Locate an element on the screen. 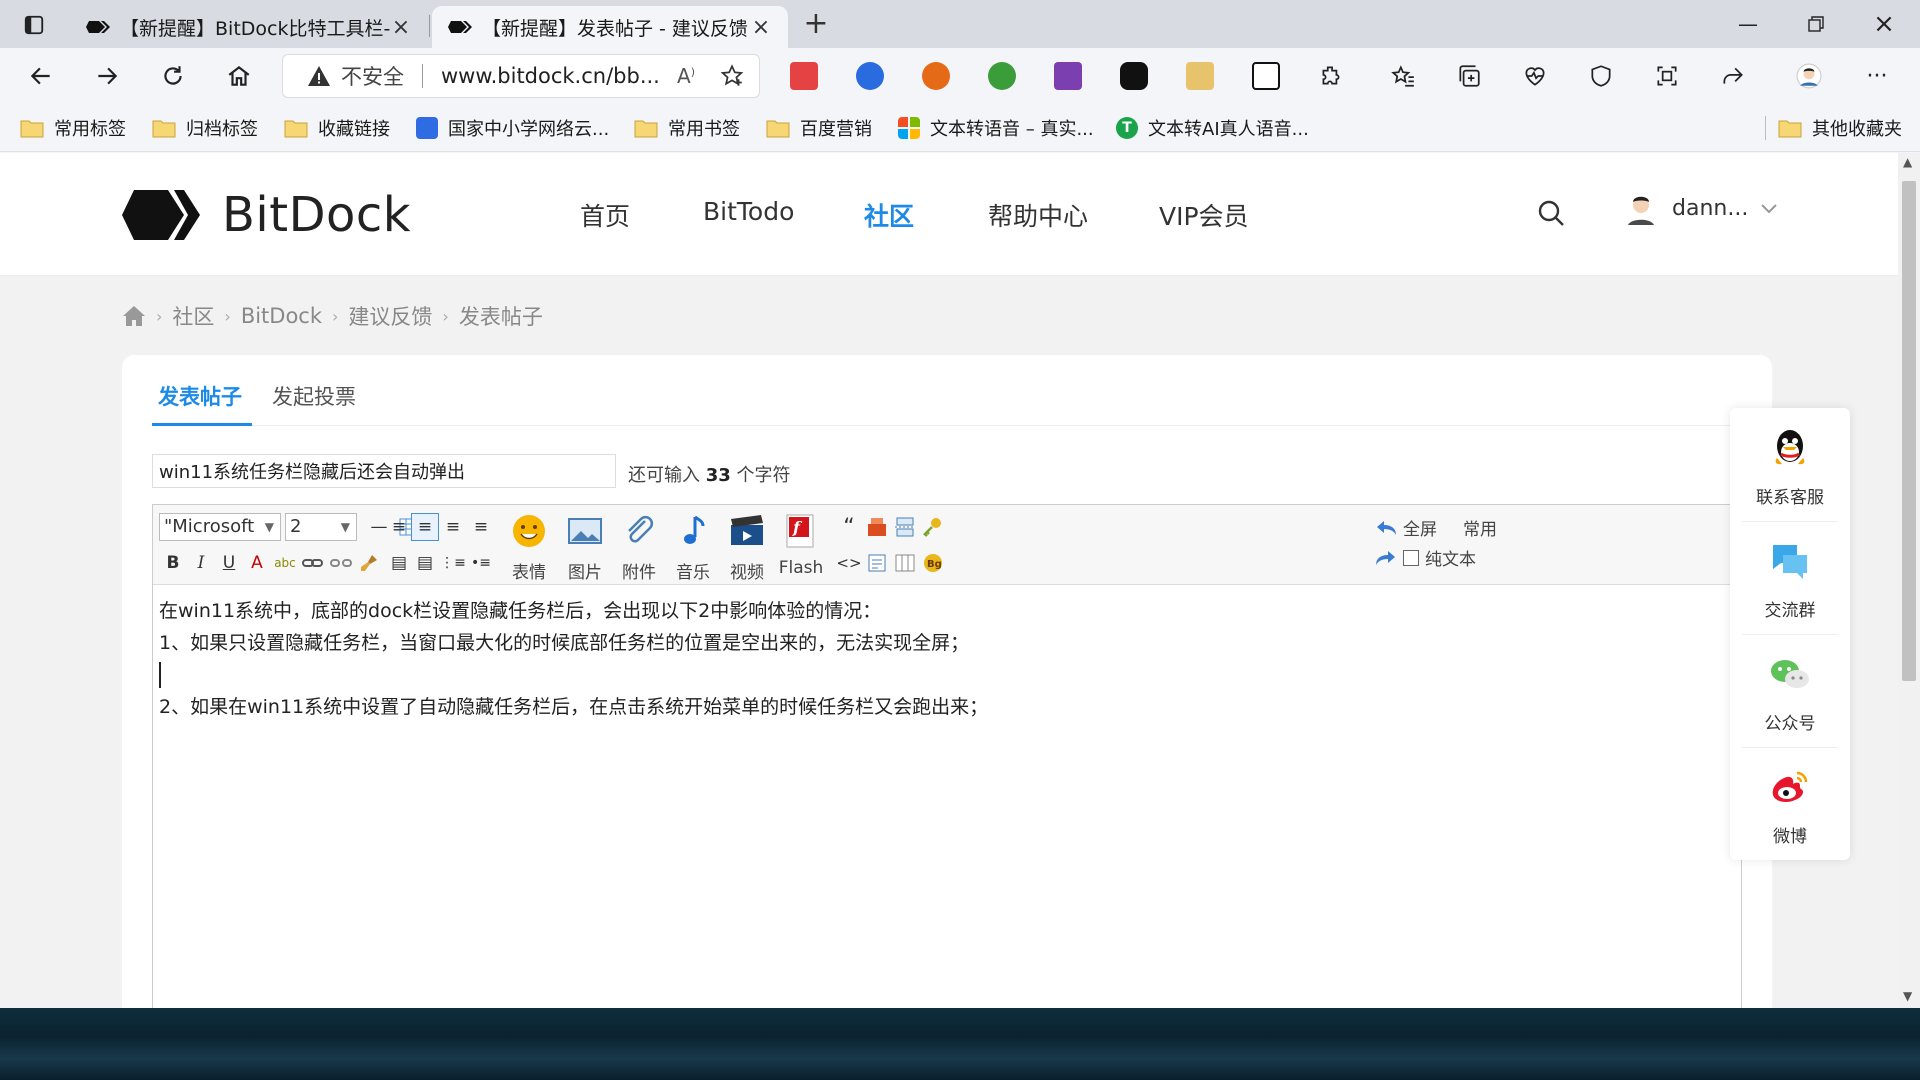  extension-notion-icon is located at coordinates (1266, 76).